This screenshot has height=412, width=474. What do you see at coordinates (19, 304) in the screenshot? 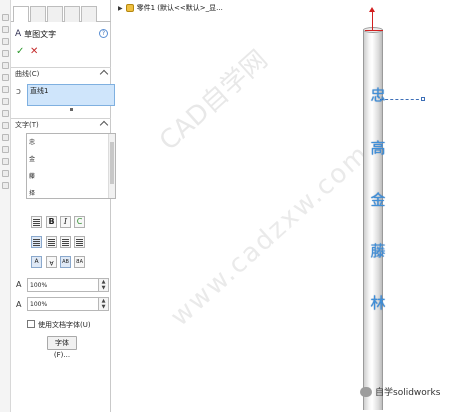
I see `spacing-icon: A` at bounding box center [19, 304].